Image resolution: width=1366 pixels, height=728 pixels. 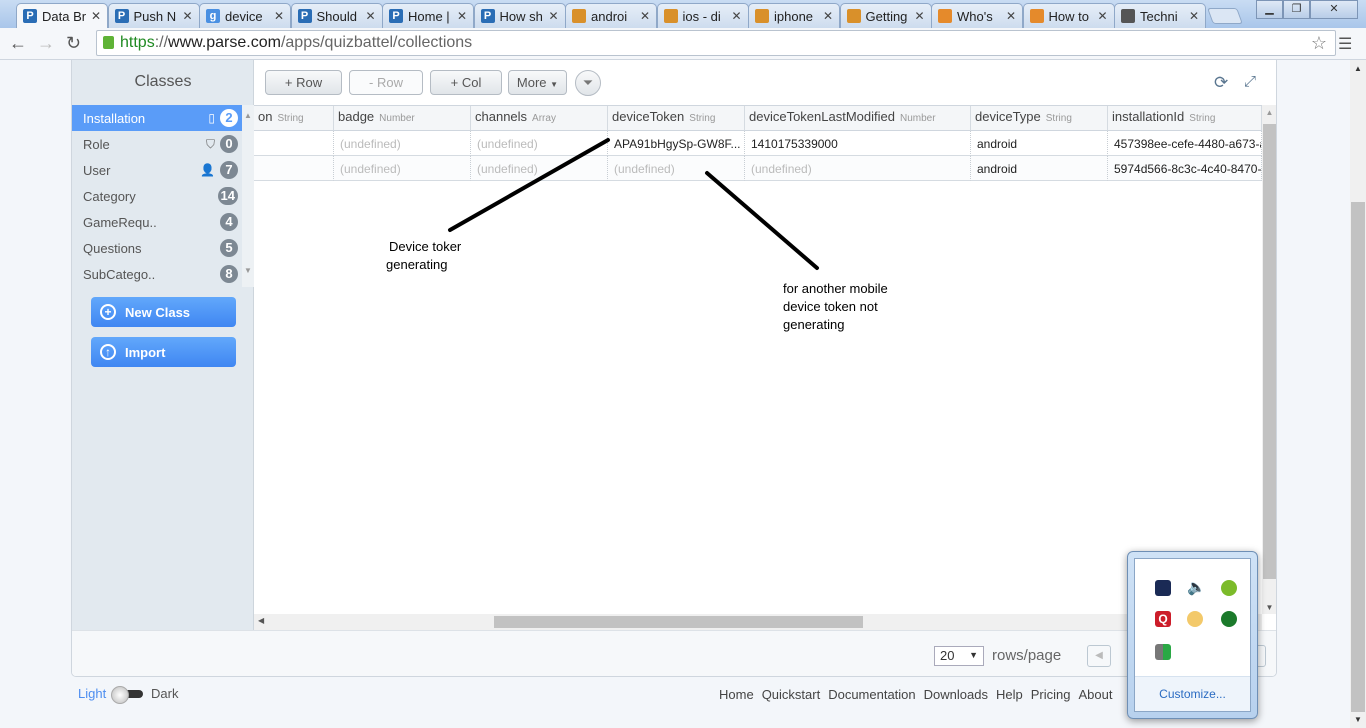 I want to click on browser-tab: P Home | ✕, so click(x=428, y=15).